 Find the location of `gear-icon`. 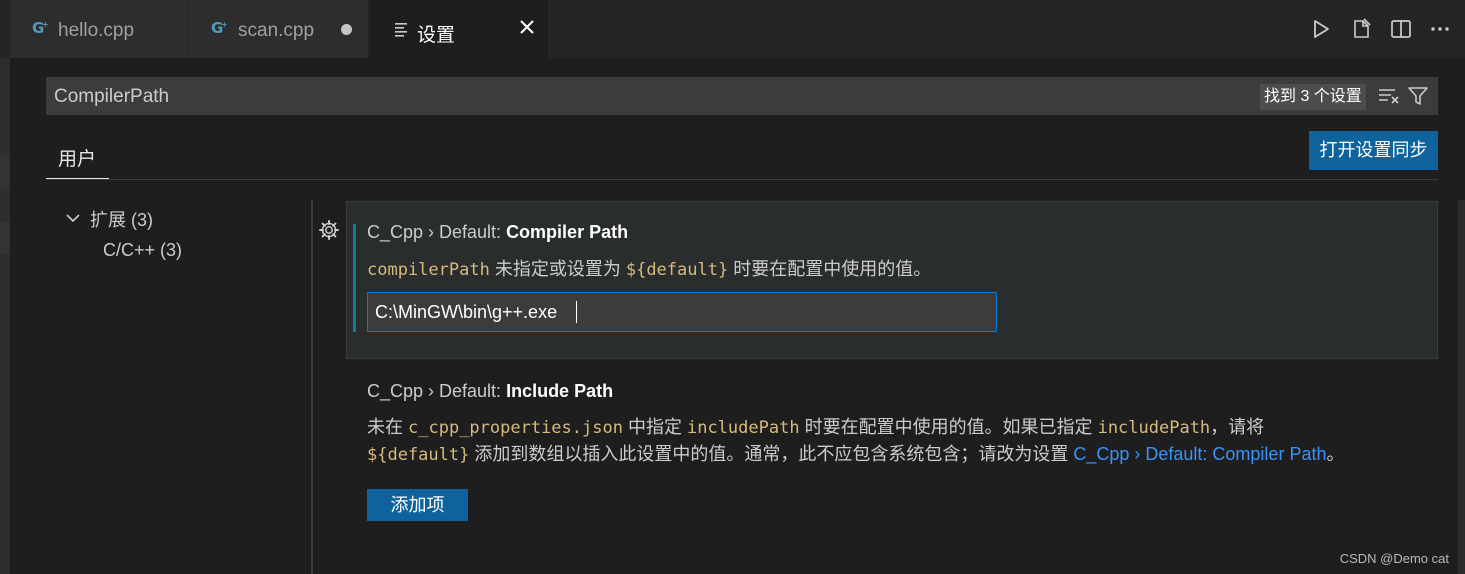

gear-icon is located at coordinates (329, 230).